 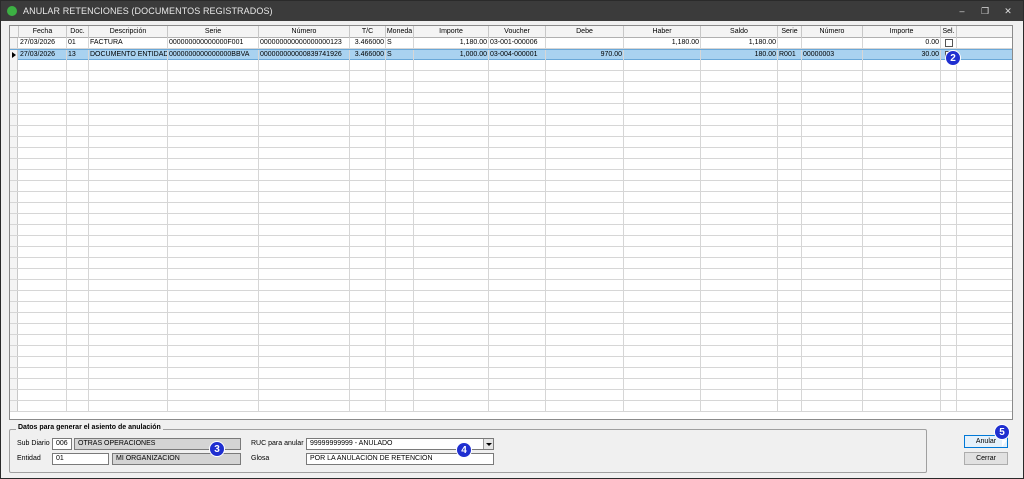 What do you see at coordinates (368, 43) in the screenshot?
I see `cell-tc: 3.466000` at bounding box center [368, 43].